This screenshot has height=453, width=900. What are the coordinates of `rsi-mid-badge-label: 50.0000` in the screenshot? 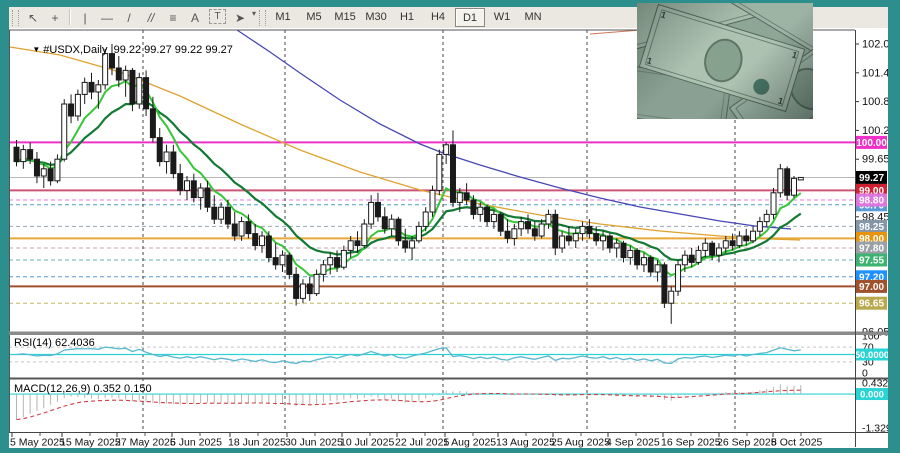 It's located at (871, 355).